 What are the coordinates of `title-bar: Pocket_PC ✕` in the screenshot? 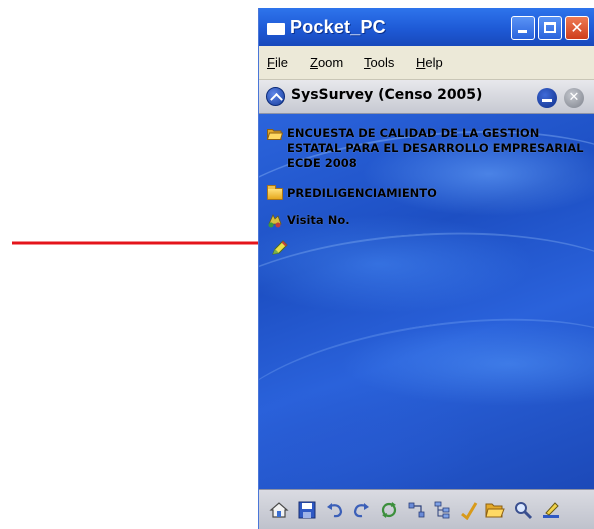 It's located at (426, 27).